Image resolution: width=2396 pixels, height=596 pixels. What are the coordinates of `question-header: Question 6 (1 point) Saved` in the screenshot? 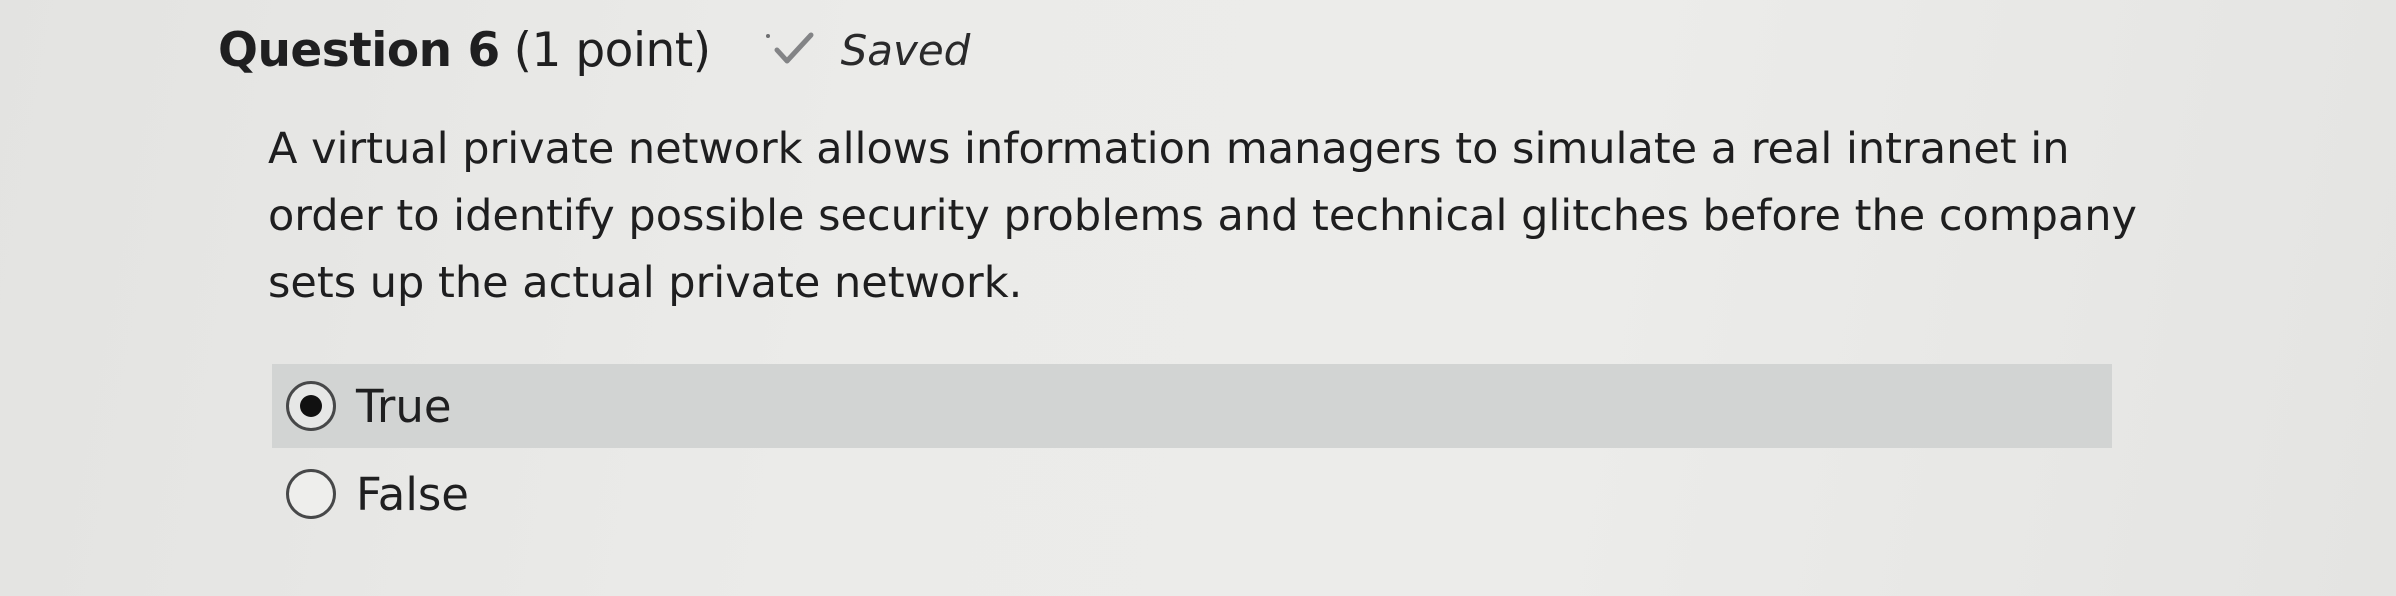 It's located at (594, 50).